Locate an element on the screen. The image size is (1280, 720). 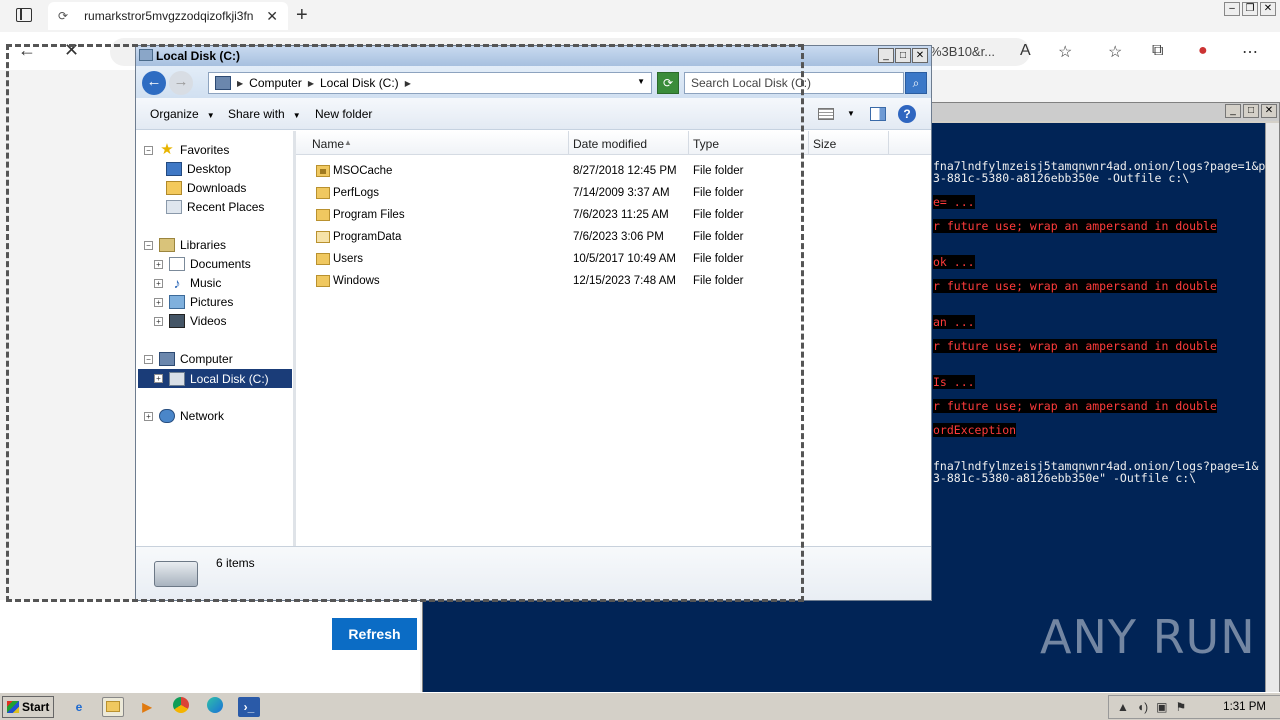
help-icon: ? is located at coordinates (907, 114).